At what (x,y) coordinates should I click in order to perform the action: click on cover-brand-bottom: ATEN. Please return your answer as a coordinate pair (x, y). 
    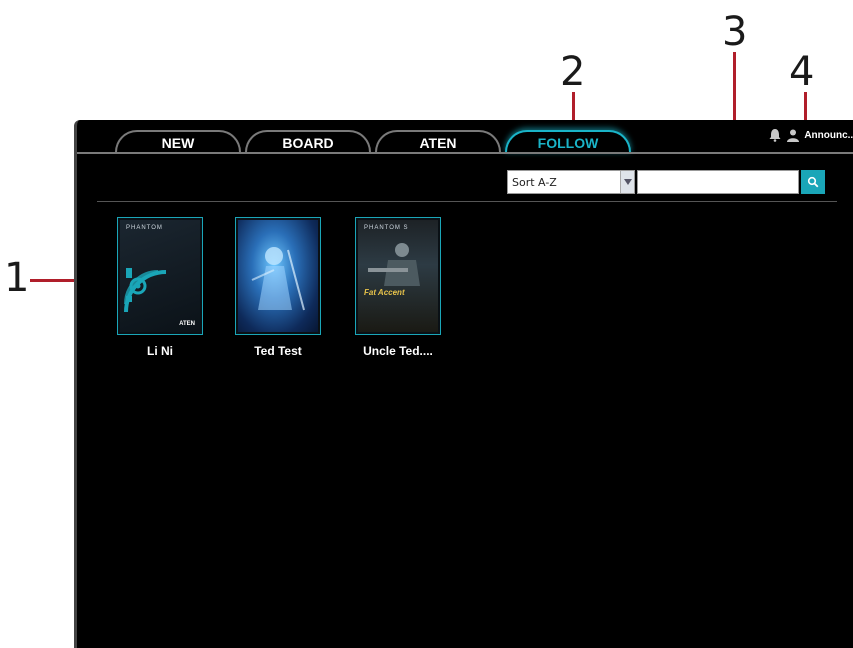
    Looking at the image, I should click on (187, 324).